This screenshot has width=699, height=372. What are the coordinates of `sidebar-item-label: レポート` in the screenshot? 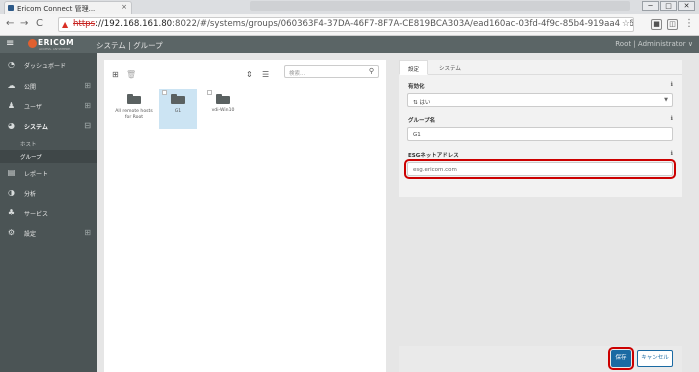 It's located at (36, 174).